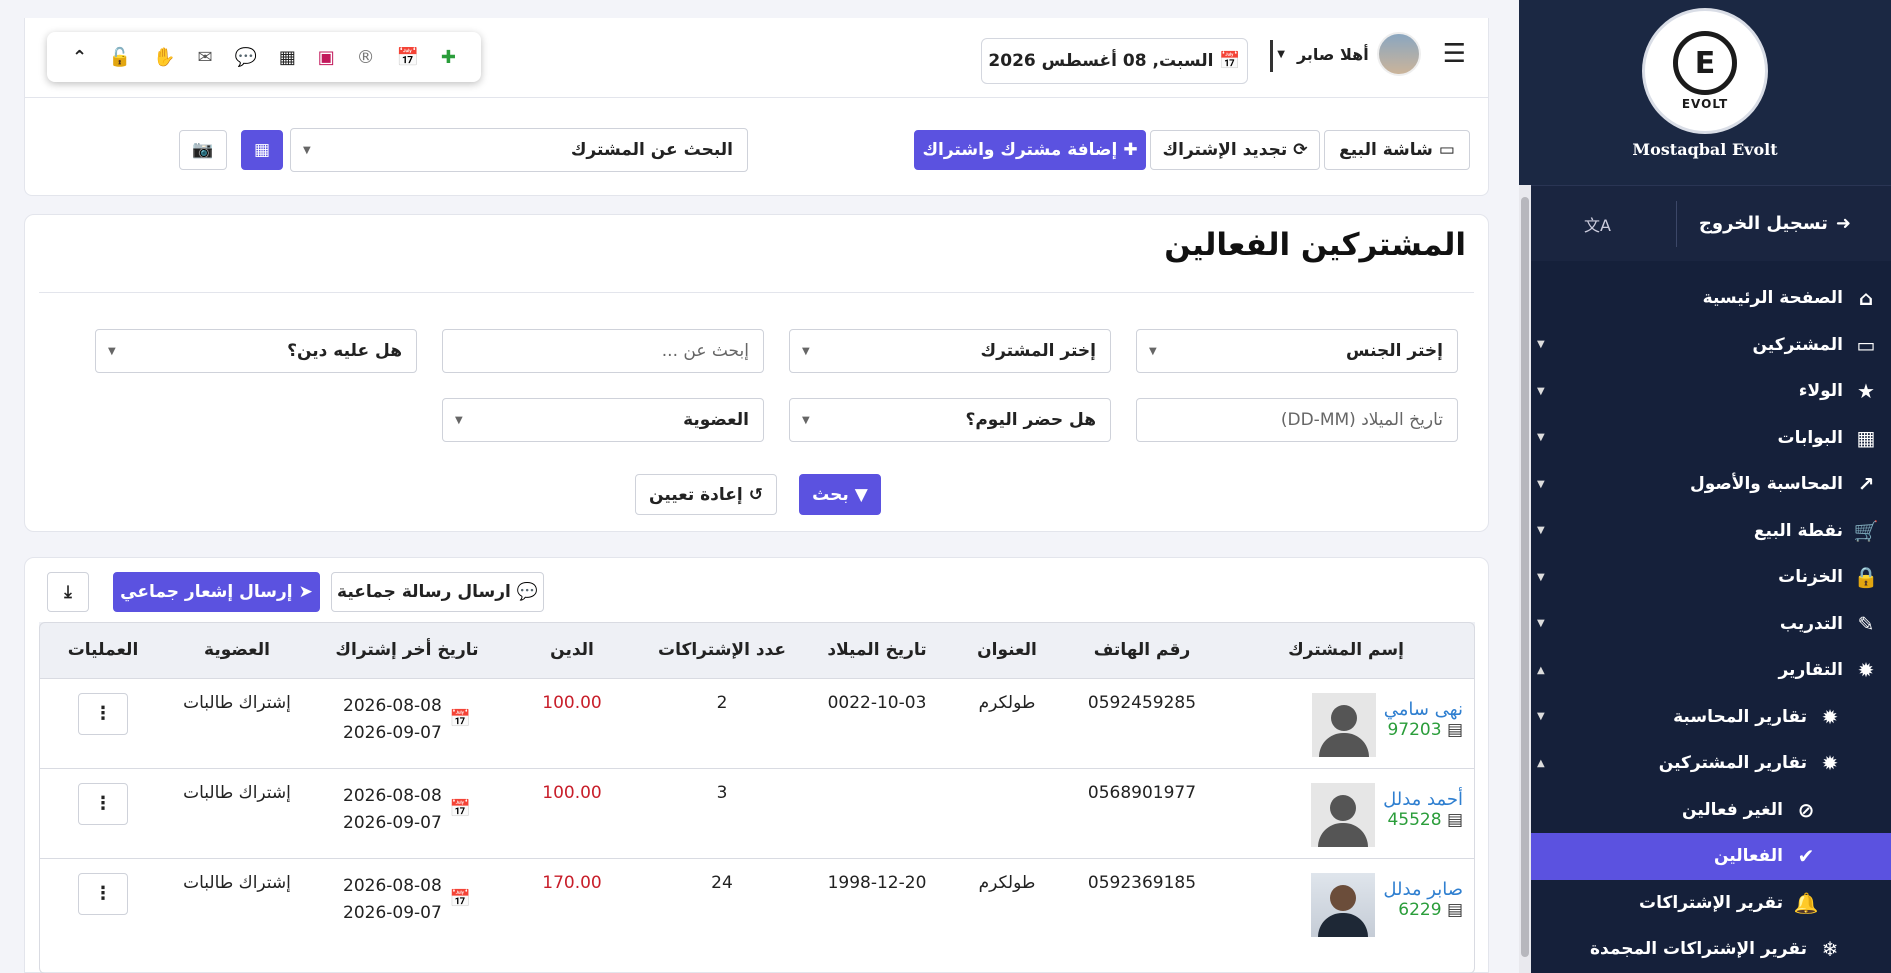 This screenshot has height=973, width=1891. I want to click on sidebar-item-frozen-report: ❄ تقرير الإشتراكات المجمدة, so click(1705, 949).